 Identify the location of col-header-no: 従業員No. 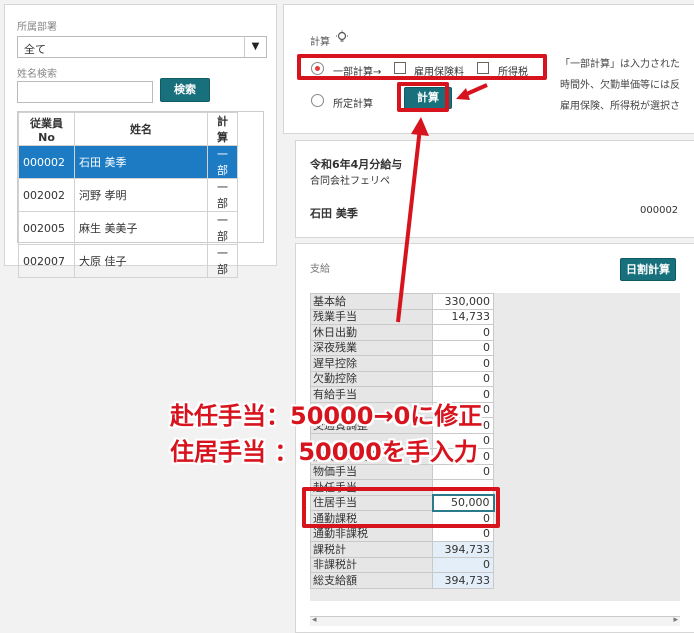
(46, 129).